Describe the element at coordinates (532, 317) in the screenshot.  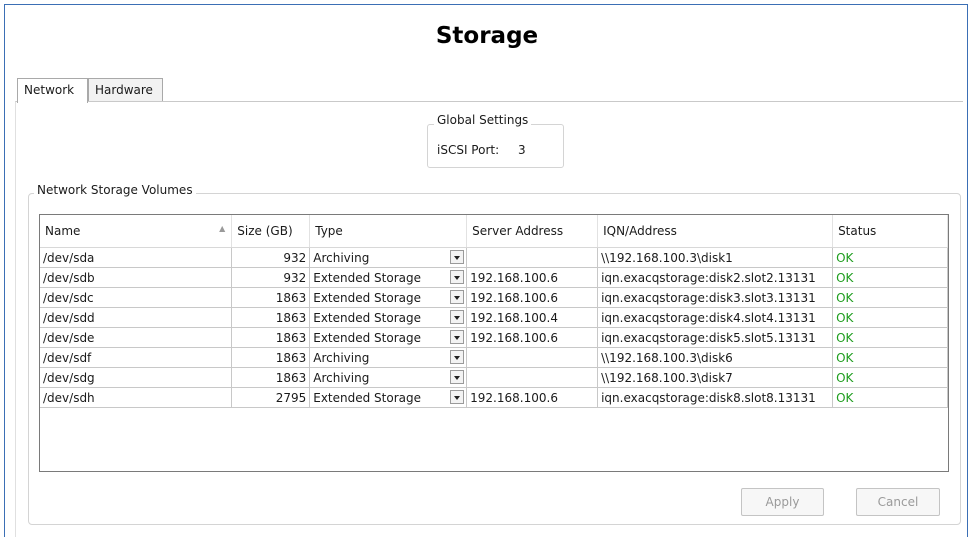
I see `cell-server-address: 192.168.100.4` at that location.